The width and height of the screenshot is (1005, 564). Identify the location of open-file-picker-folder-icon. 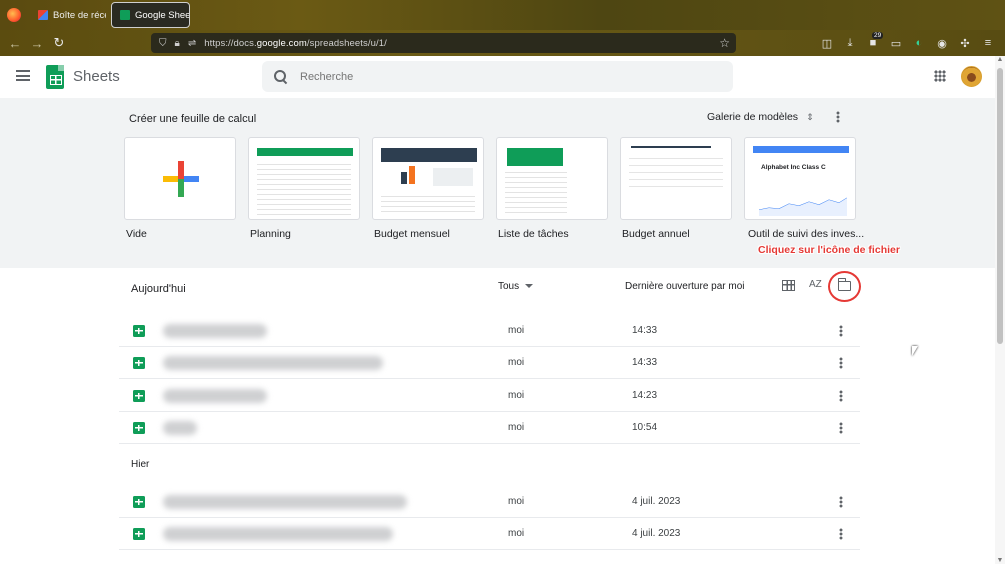
(844, 284).